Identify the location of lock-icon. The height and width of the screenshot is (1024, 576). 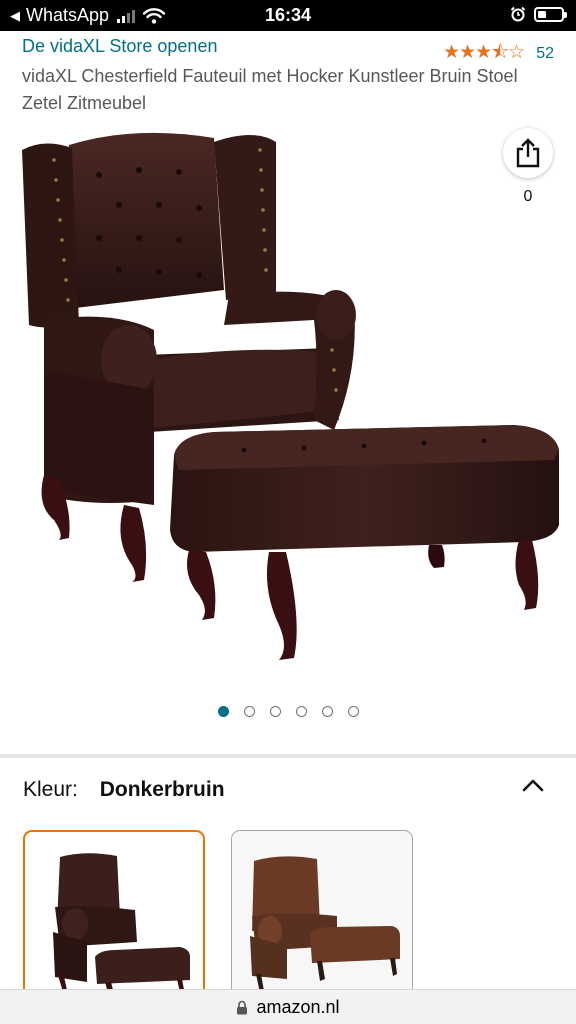
(242, 1007).